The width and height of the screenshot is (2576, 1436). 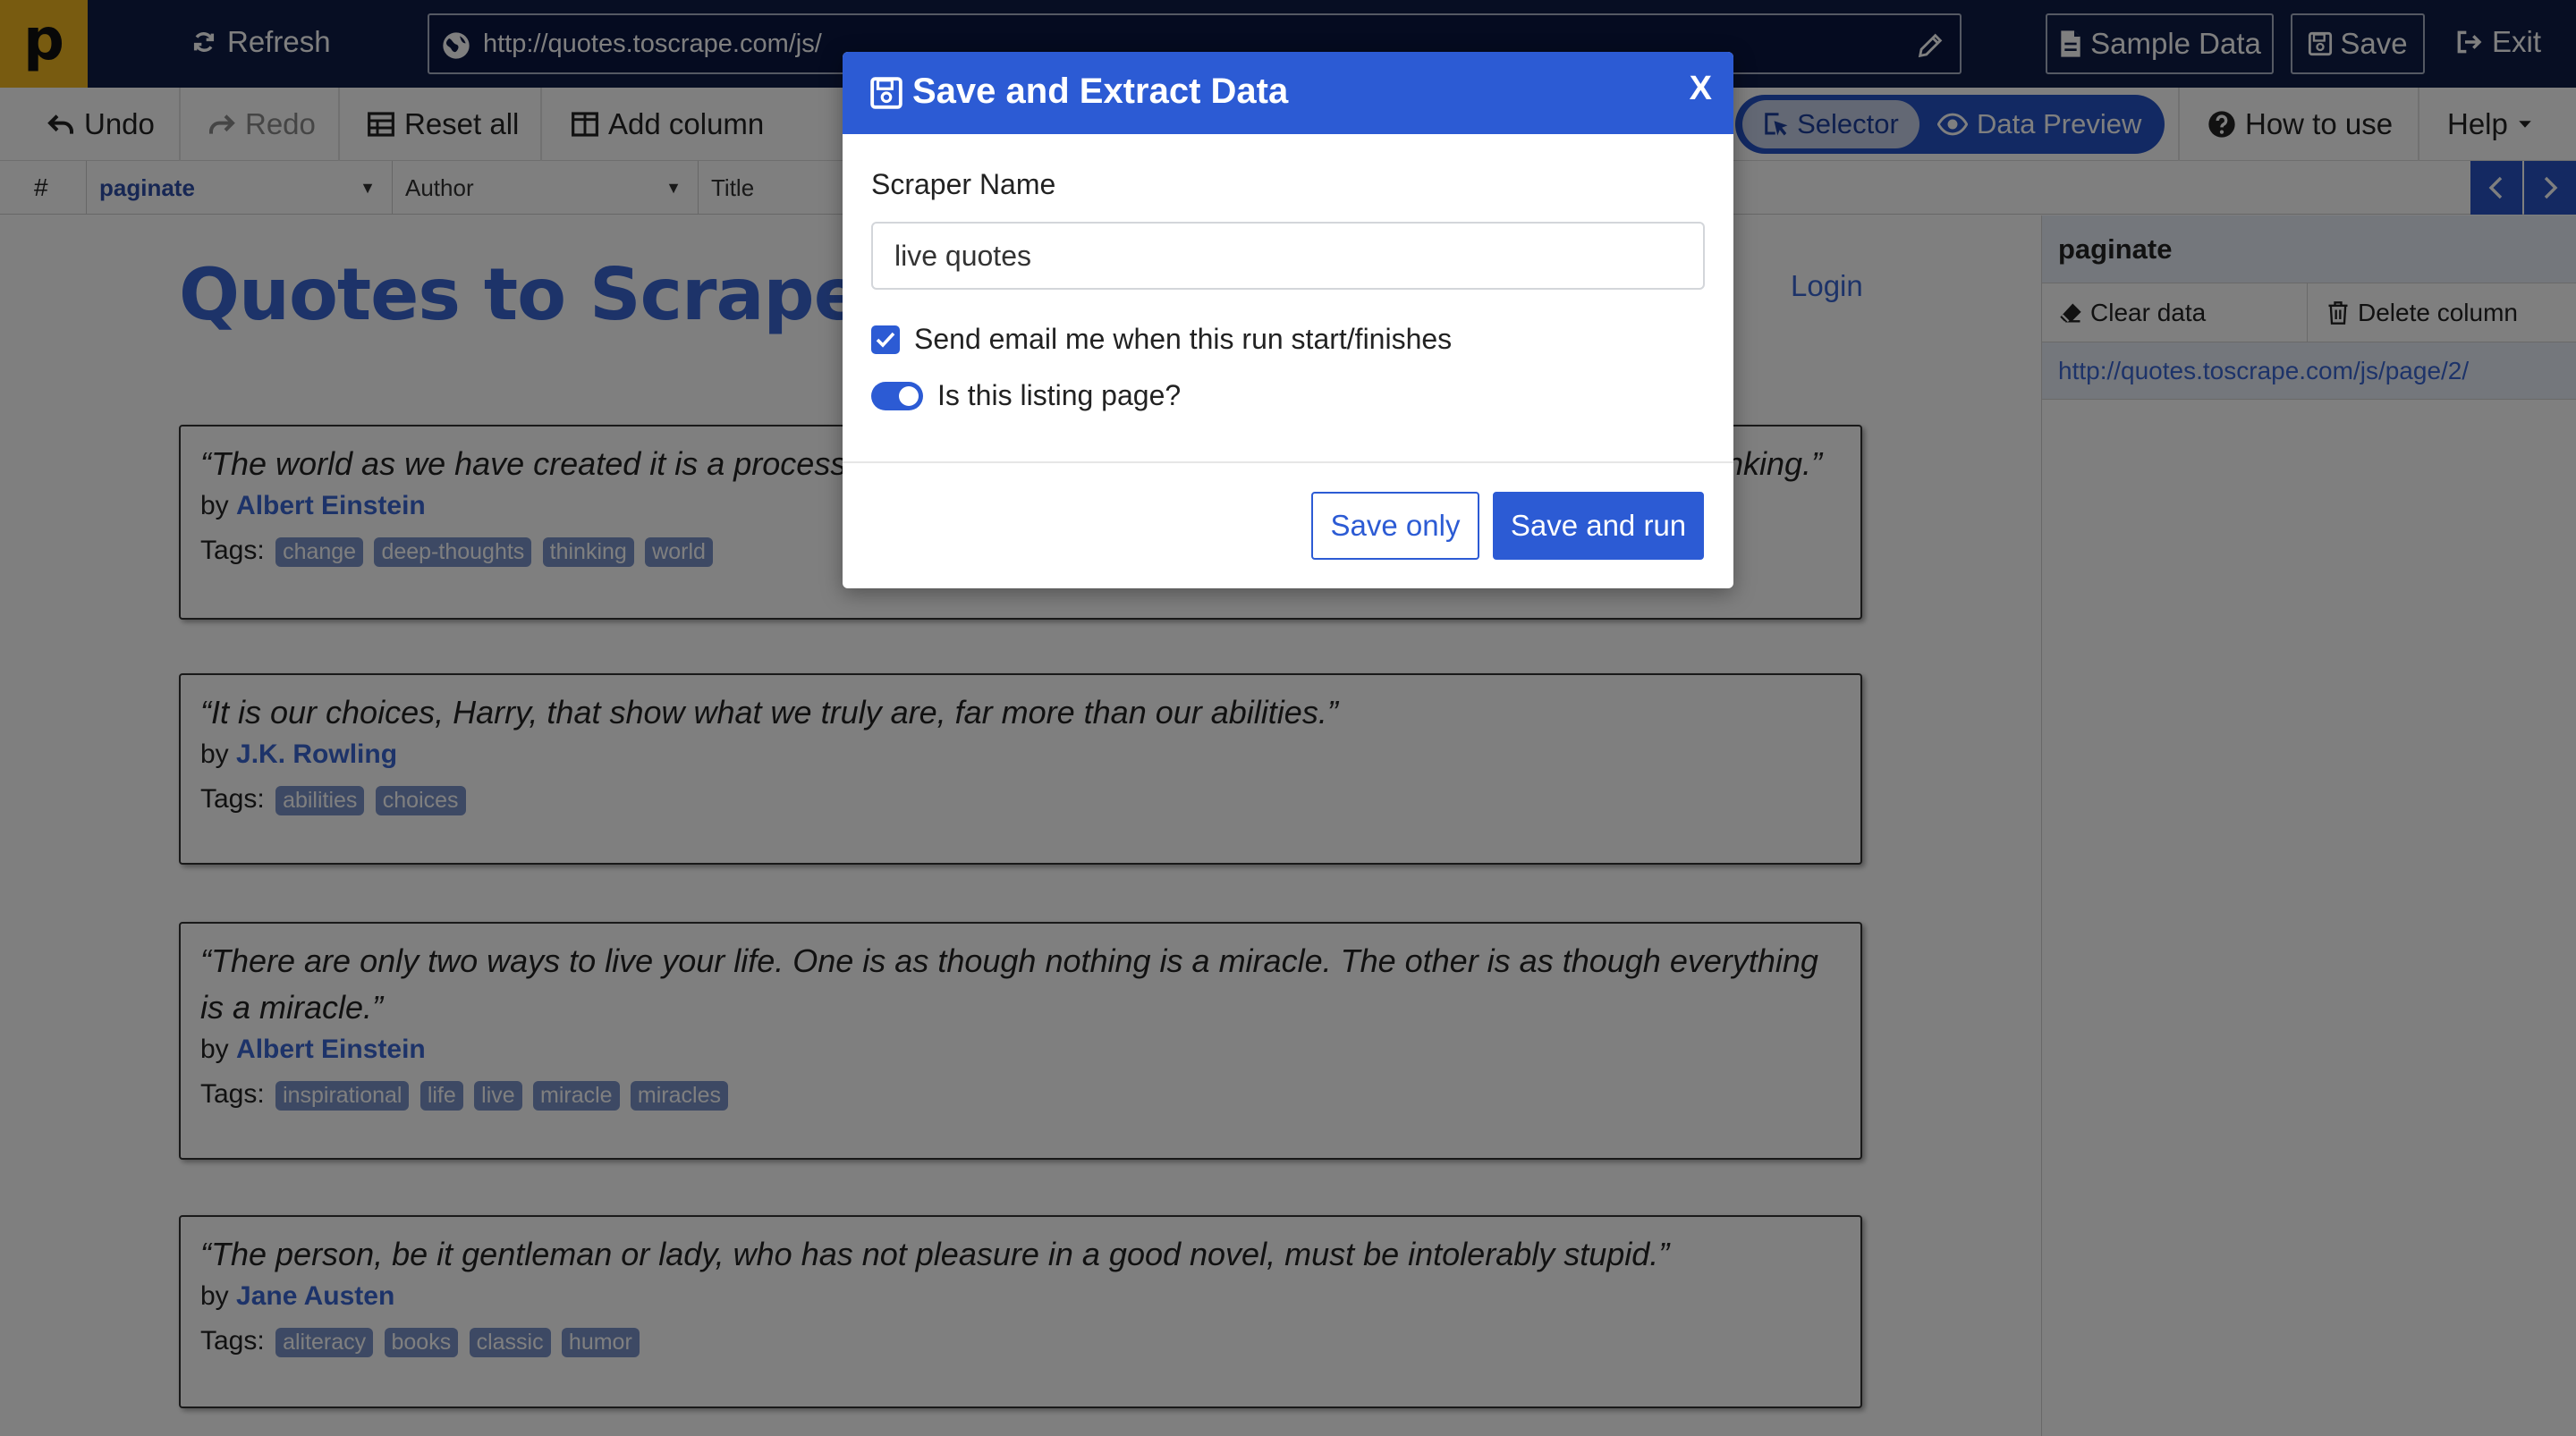 What do you see at coordinates (1701, 89) in the screenshot?
I see `dialog-close-button: X` at bounding box center [1701, 89].